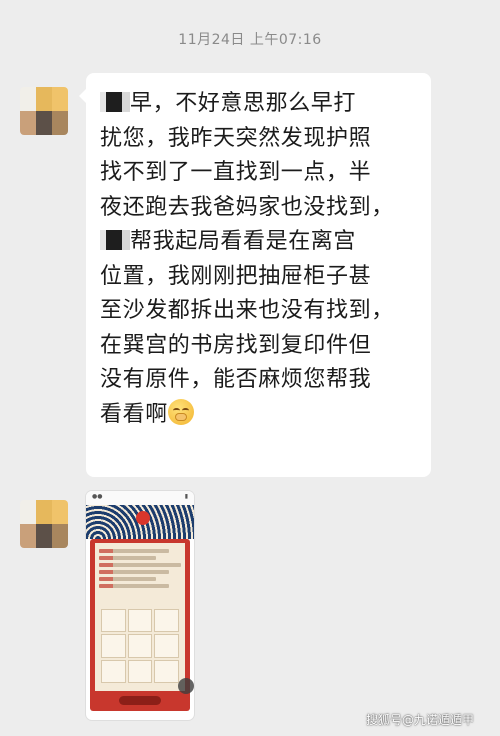 Image resolution: width=500 pixels, height=736 pixels. What do you see at coordinates (236, 172) in the screenshot?
I see `message-line: 找不到了一直找到一点，半` at bounding box center [236, 172].